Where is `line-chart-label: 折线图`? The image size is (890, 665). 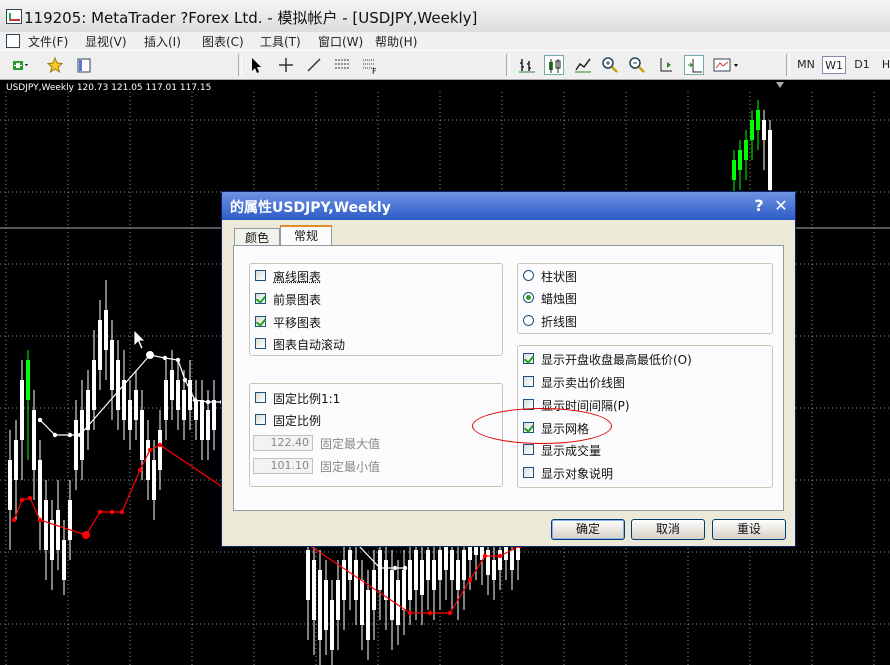
line-chart-label: 折线图 is located at coordinates (559, 321).